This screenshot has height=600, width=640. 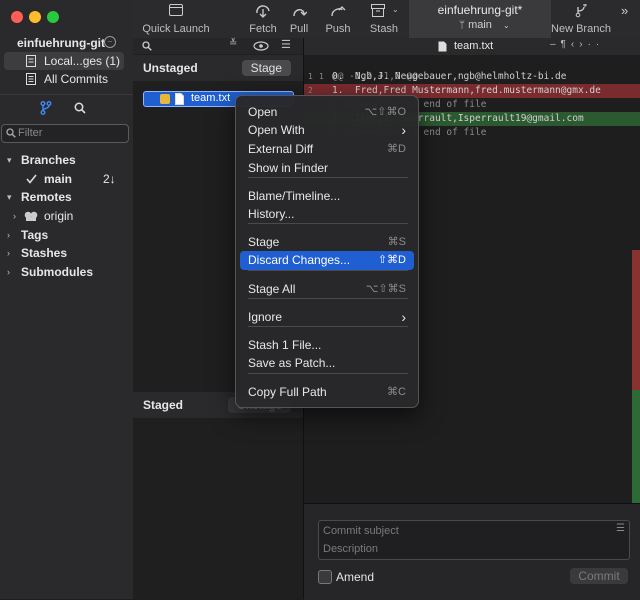 I want to click on section-label: Submodules, so click(x=57, y=272).